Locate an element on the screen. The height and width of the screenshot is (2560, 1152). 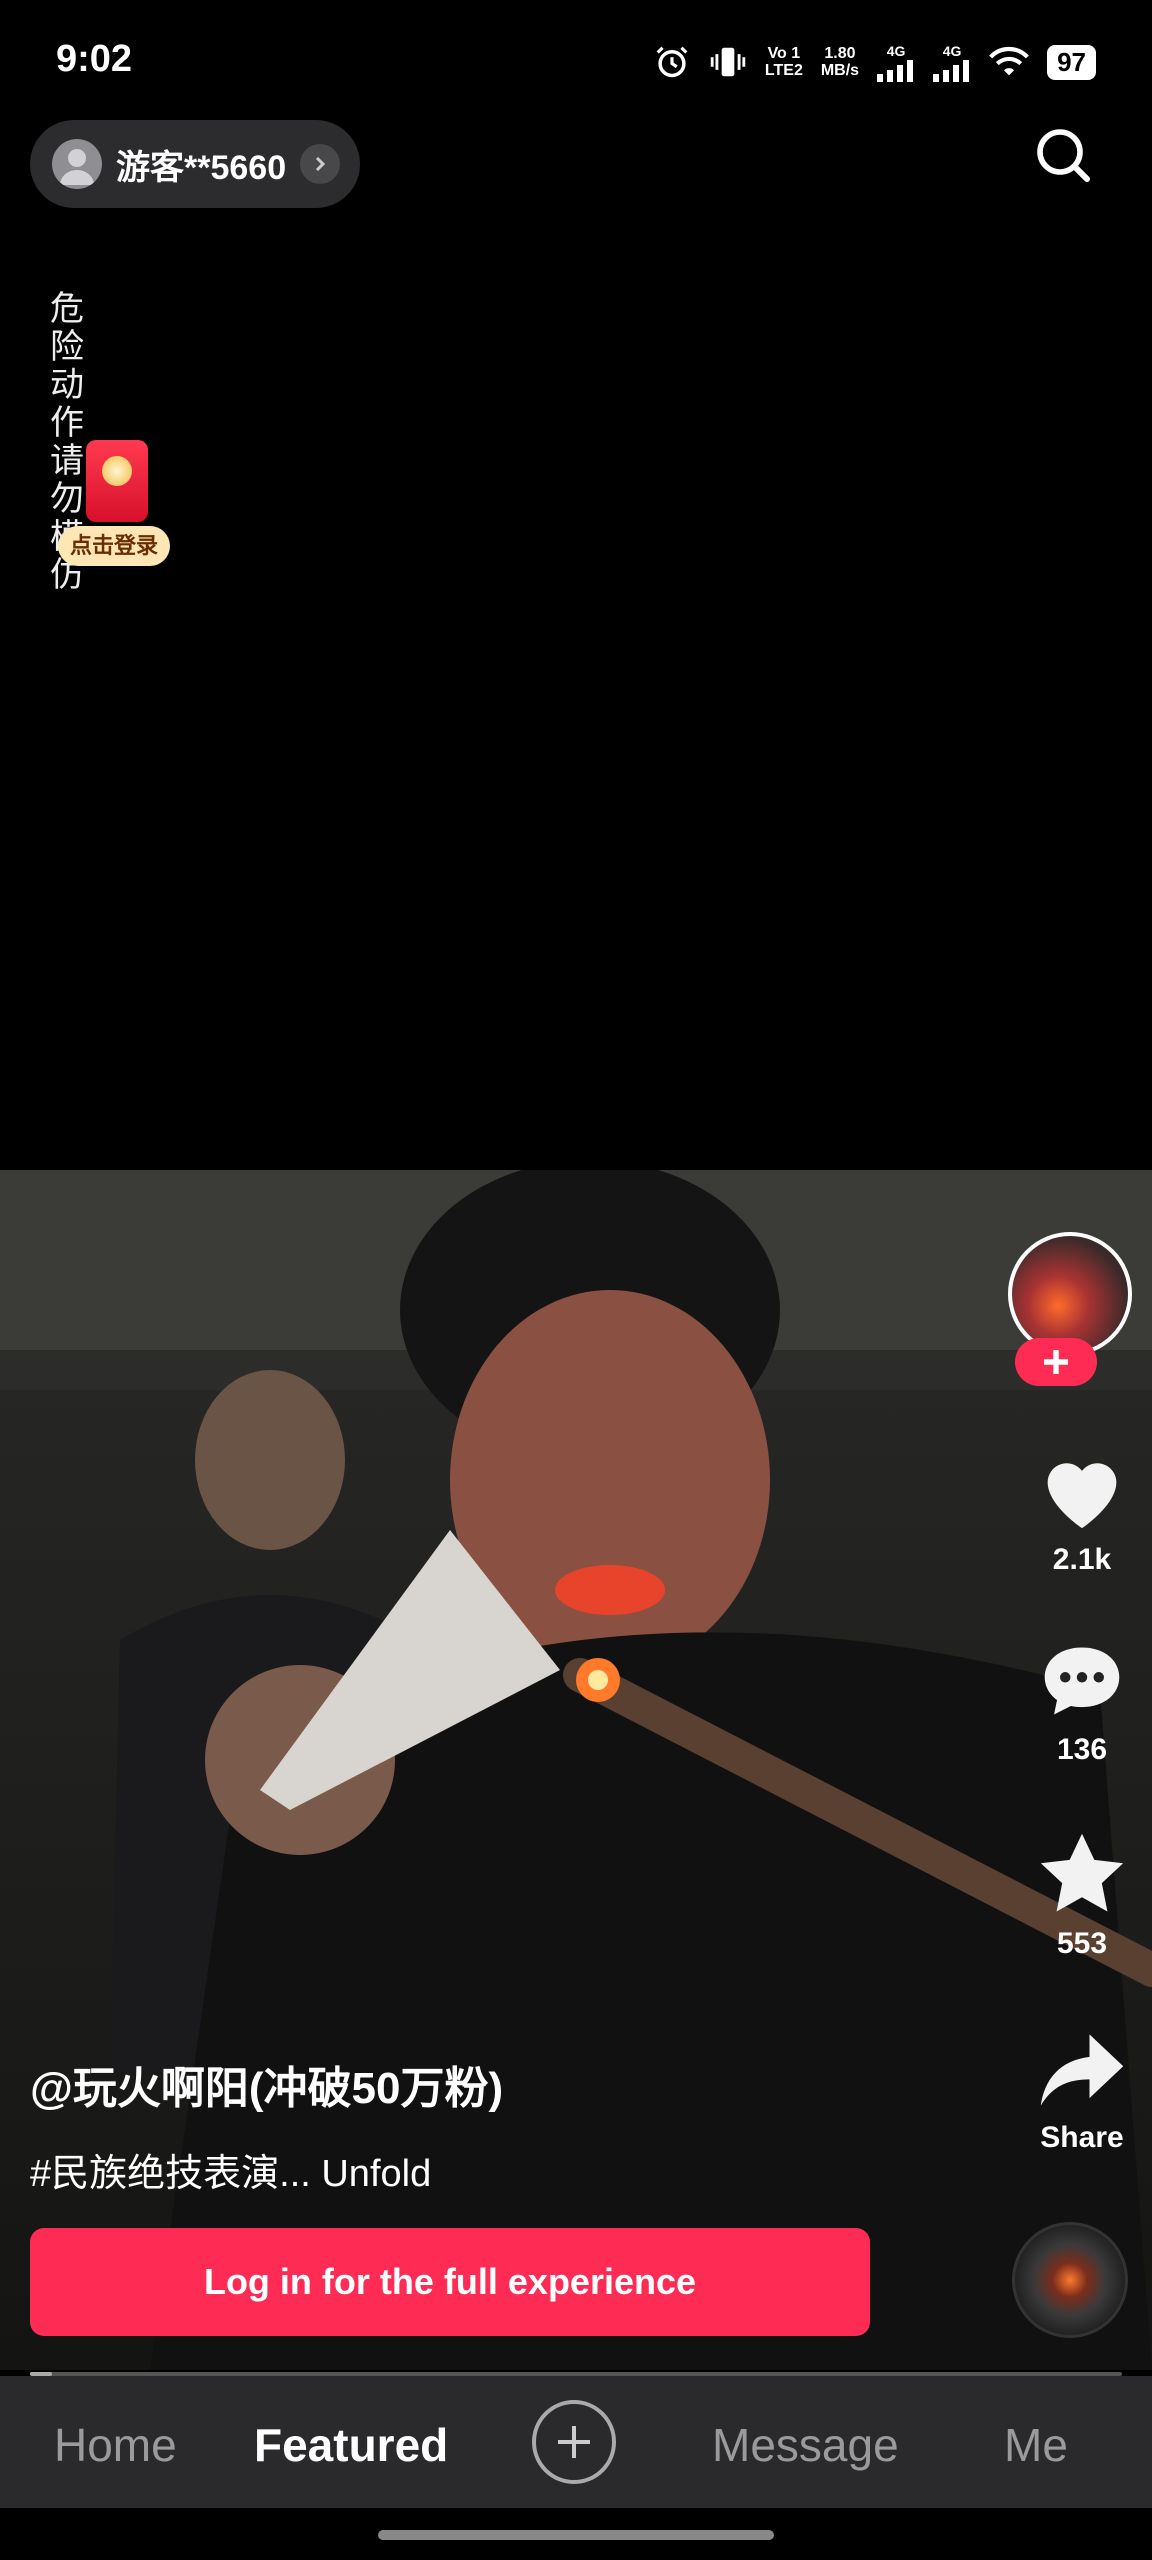
create-button is located at coordinates (574, 2442).